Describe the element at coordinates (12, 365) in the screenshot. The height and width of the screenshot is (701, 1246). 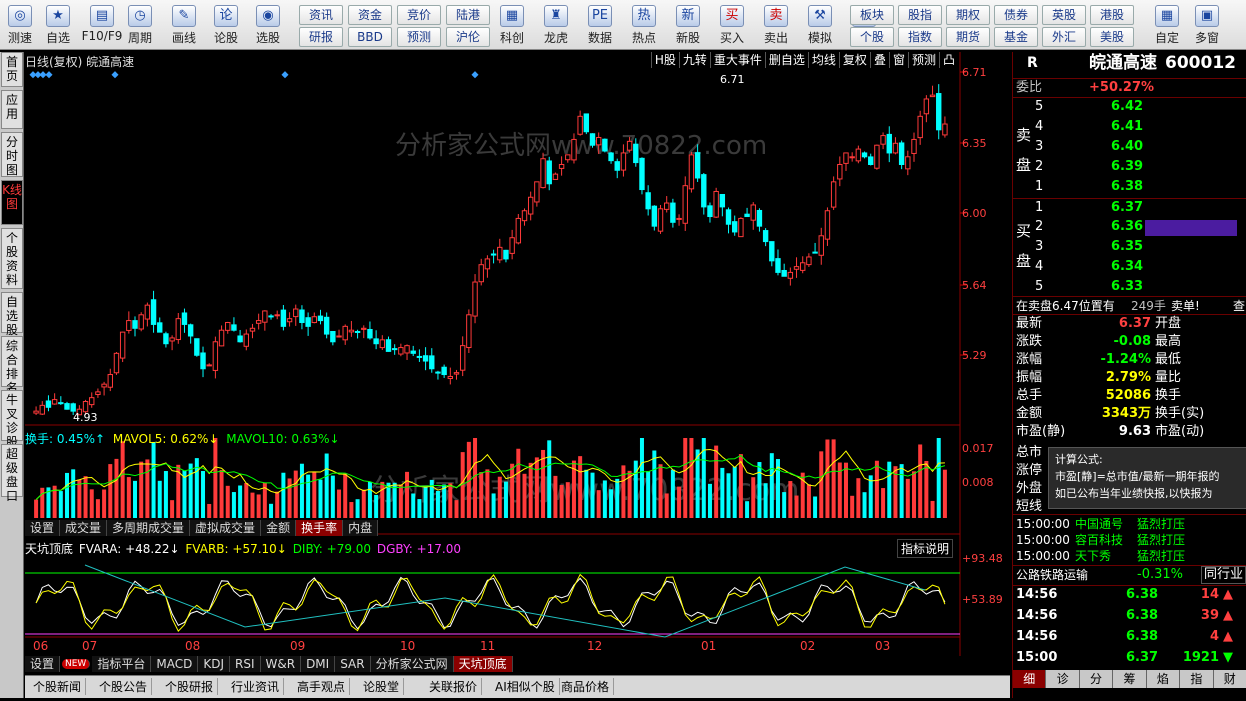
I see `left-tab: 综合排名` at that location.